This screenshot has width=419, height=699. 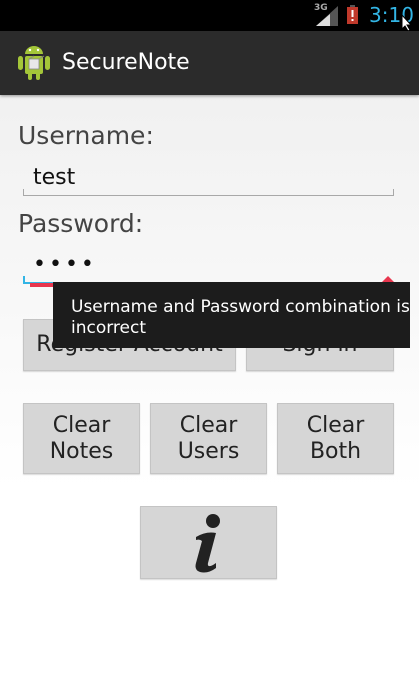 What do you see at coordinates (335, 451) in the screenshot?
I see `clear-both-label-2: Both` at bounding box center [335, 451].